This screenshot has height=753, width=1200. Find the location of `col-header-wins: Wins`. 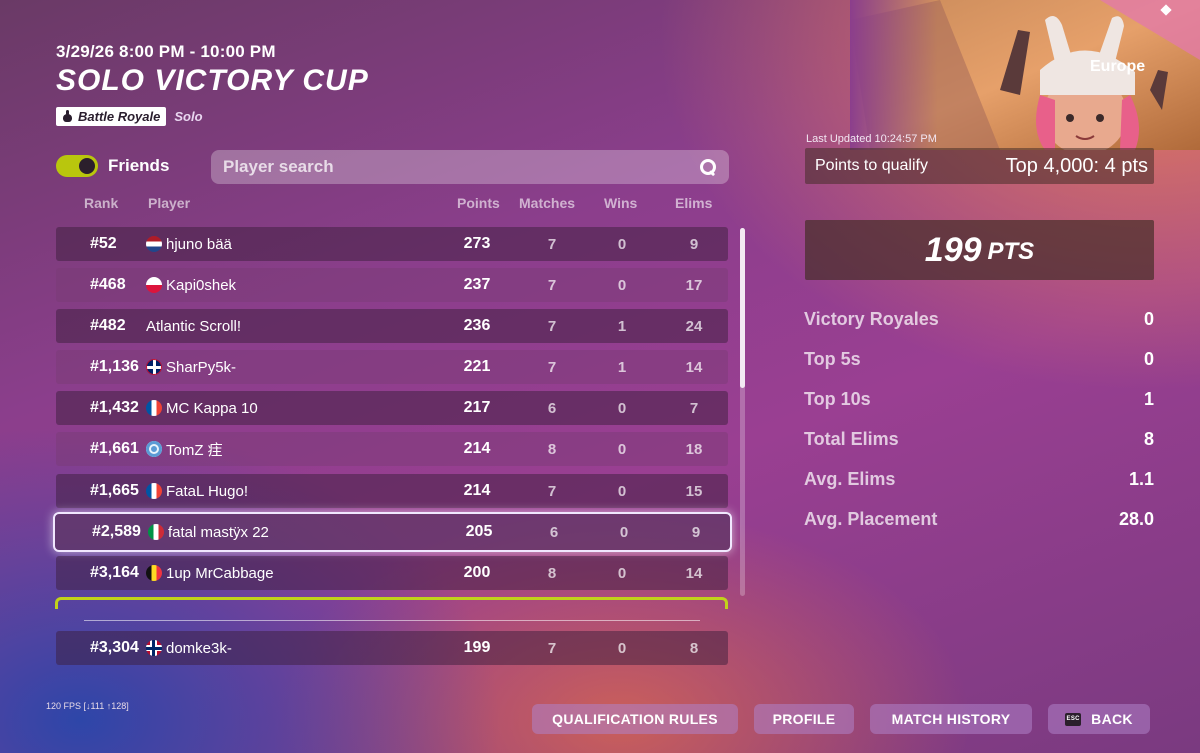

col-header-wins: Wins is located at coordinates (621, 203).